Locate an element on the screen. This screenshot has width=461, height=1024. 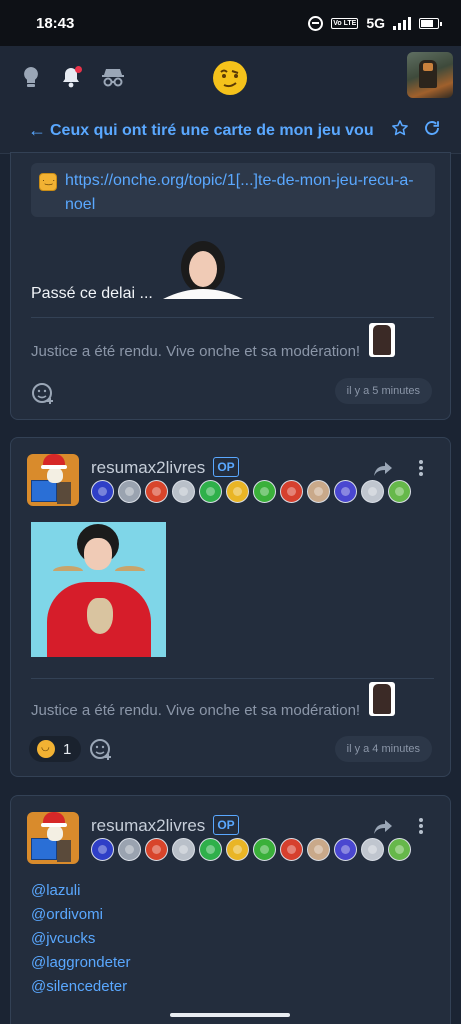
user-mention: @jvcucks is located at coordinates (63, 938).